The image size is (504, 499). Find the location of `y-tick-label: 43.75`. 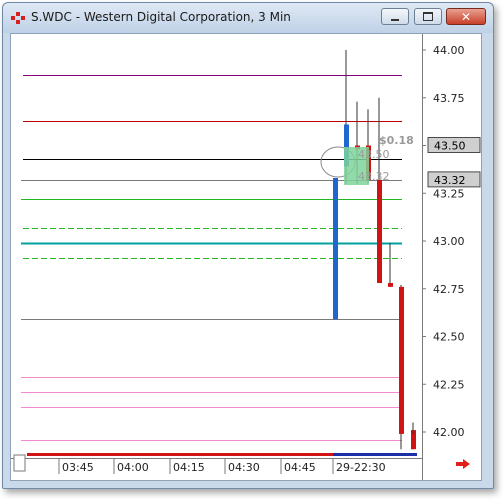

y-tick-label: 43.75 is located at coordinates (449, 98).